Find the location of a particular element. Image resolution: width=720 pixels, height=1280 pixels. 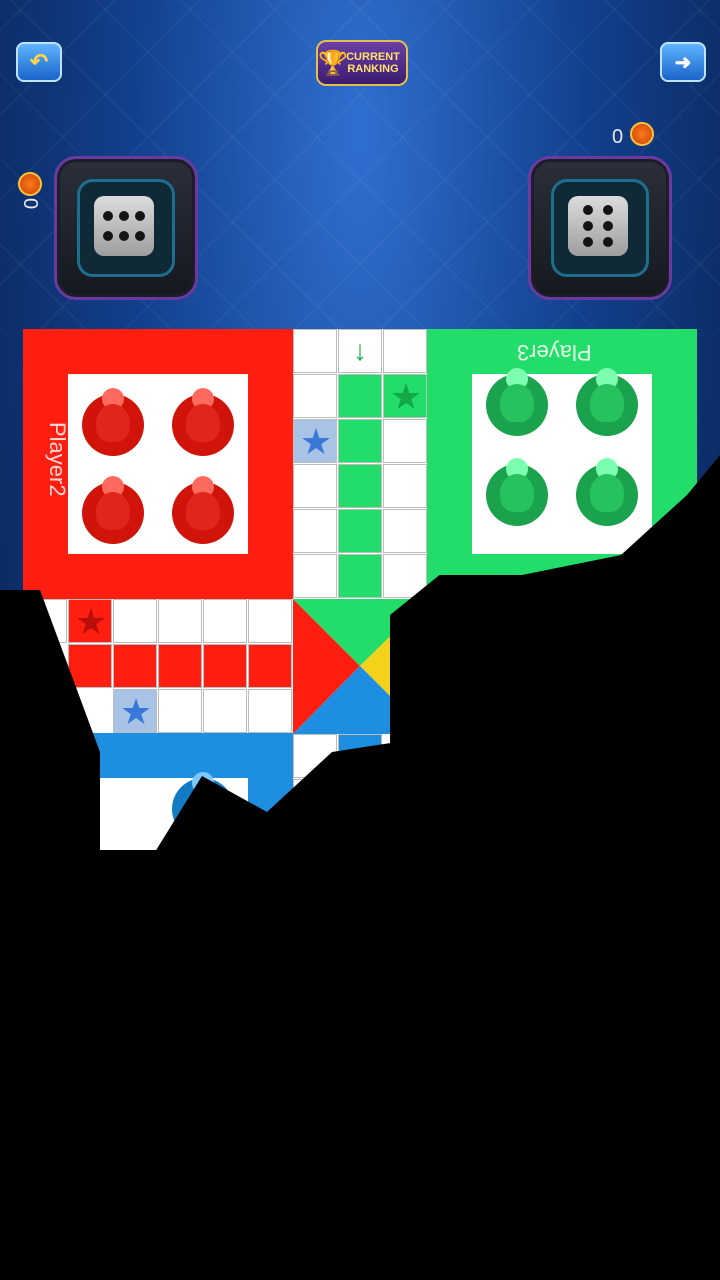

die-left is located at coordinates (124, 226).